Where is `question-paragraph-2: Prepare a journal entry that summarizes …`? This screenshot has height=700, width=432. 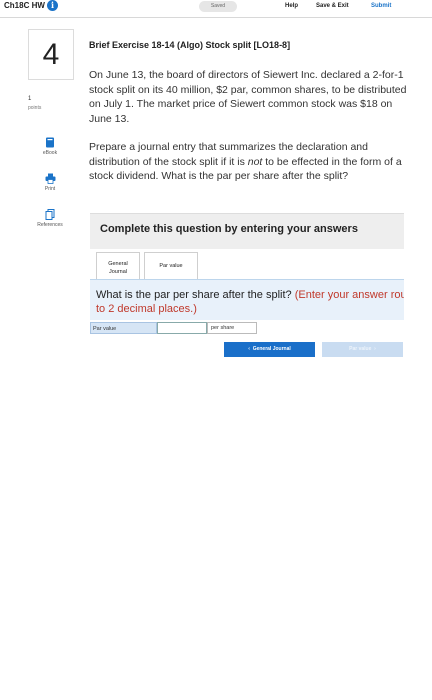
question-paragraph-2: Prepare a journal entry that summarizes … is located at coordinates (248, 162).